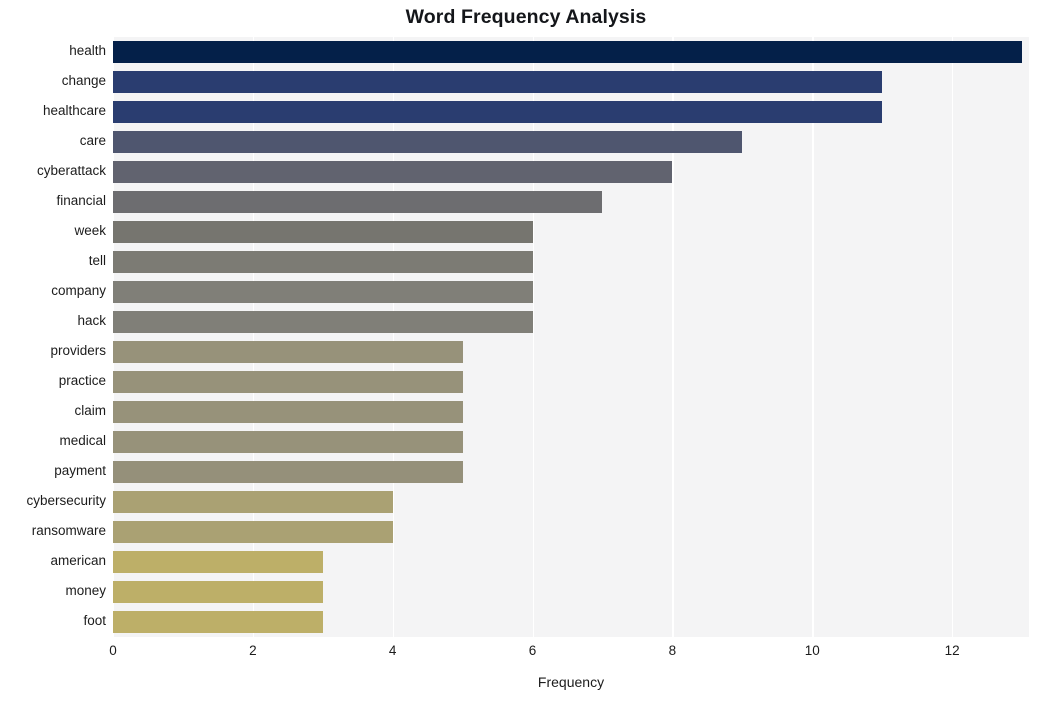 The image size is (1052, 701). I want to click on bar-cybersecurity, so click(253, 502).